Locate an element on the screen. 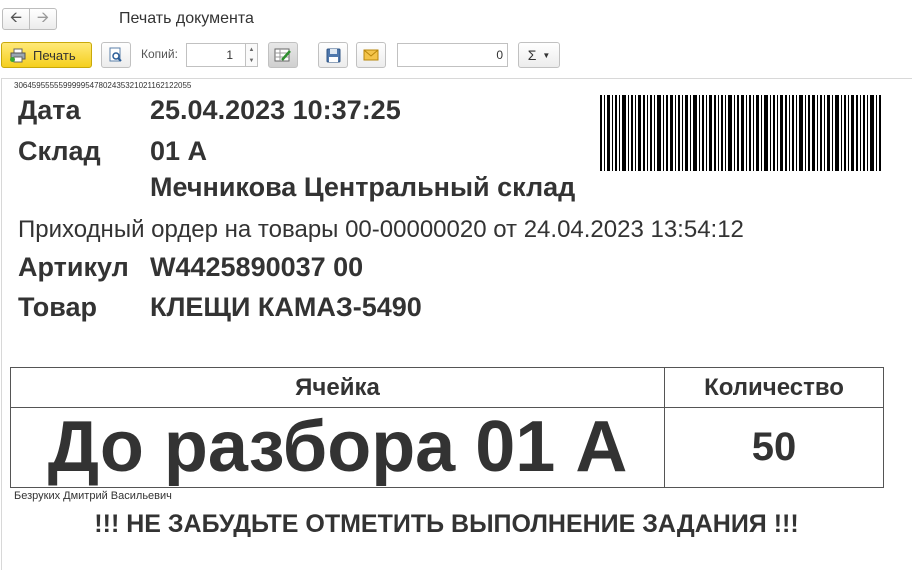  arrow-left-icon: 🡨 is located at coordinates (16, 17).